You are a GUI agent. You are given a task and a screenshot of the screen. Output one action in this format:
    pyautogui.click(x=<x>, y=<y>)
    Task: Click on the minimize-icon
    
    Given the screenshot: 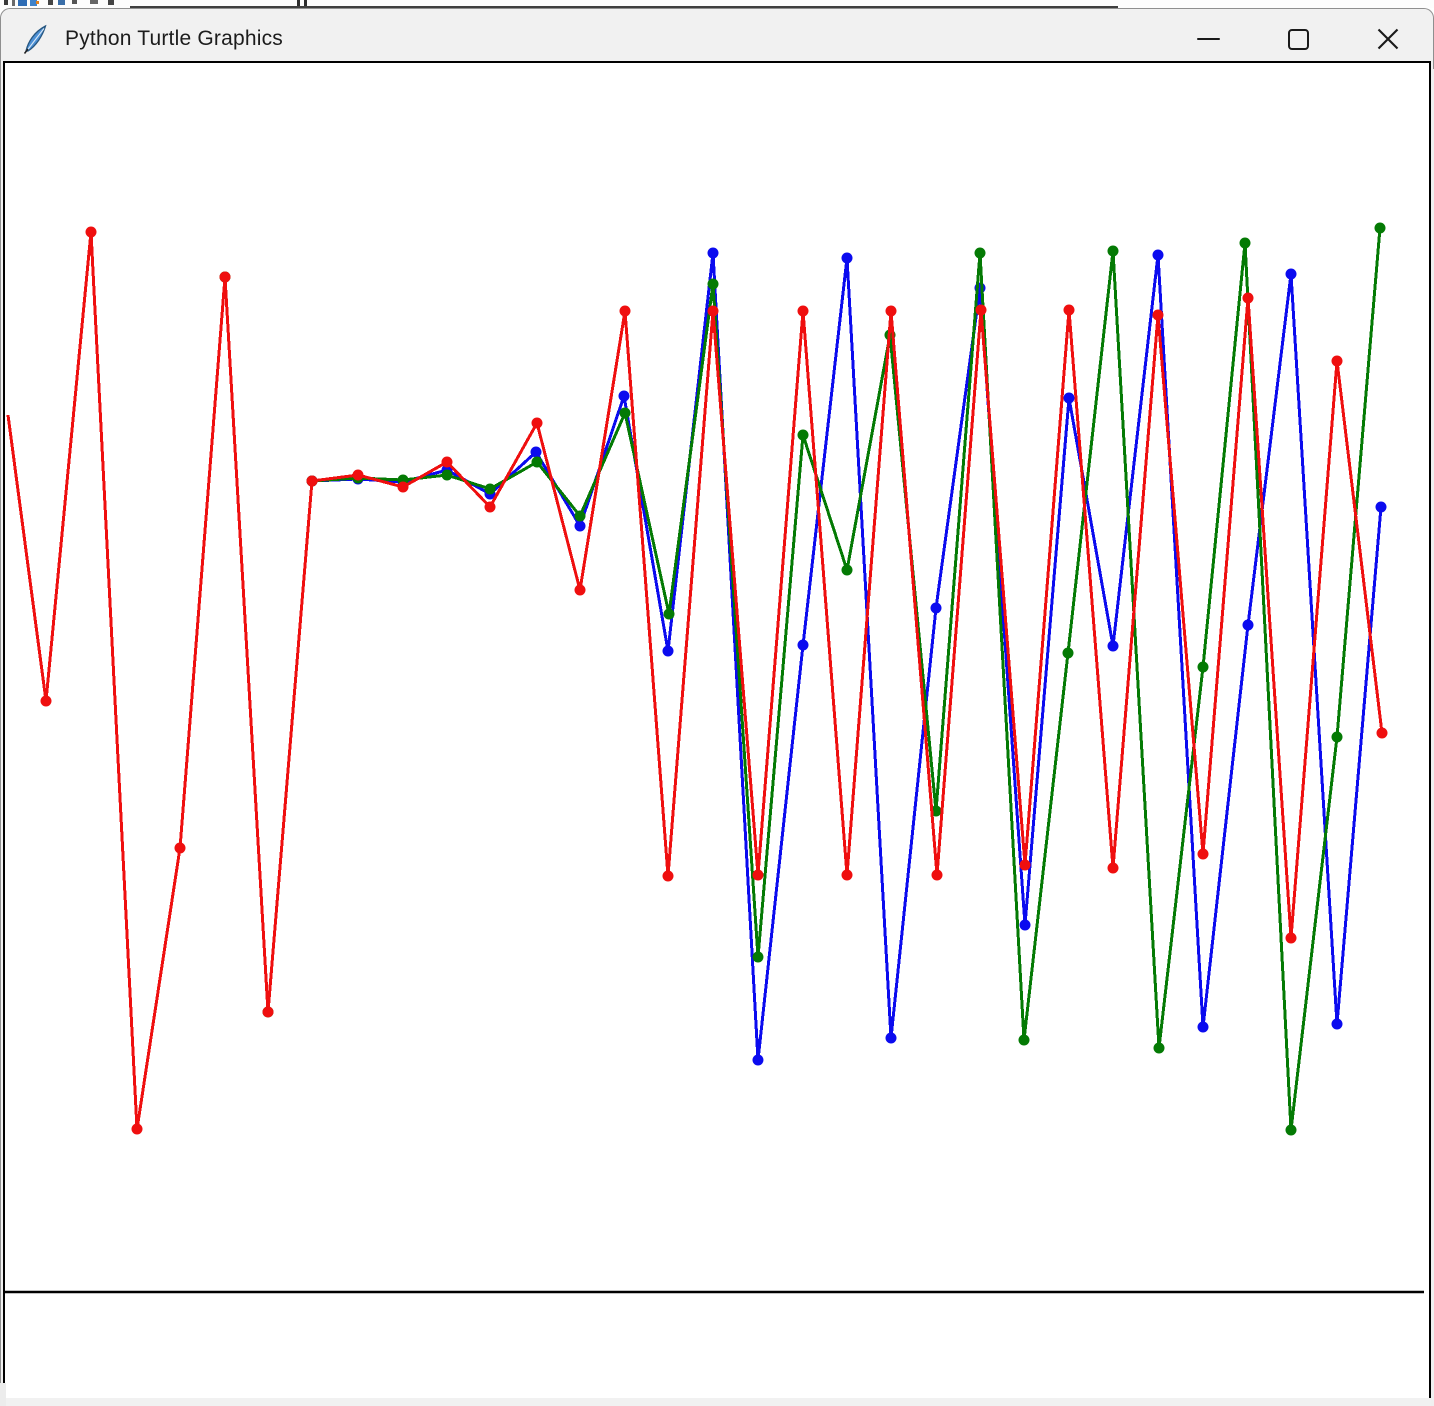 What is the action you would take?
    pyautogui.click(x=1208, y=39)
    